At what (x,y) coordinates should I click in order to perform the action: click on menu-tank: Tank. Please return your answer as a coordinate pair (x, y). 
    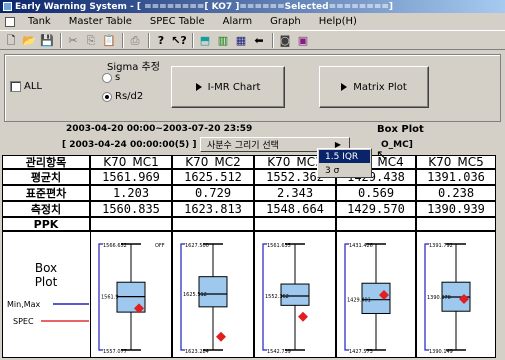
    Looking at the image, I should click on (39, 21).